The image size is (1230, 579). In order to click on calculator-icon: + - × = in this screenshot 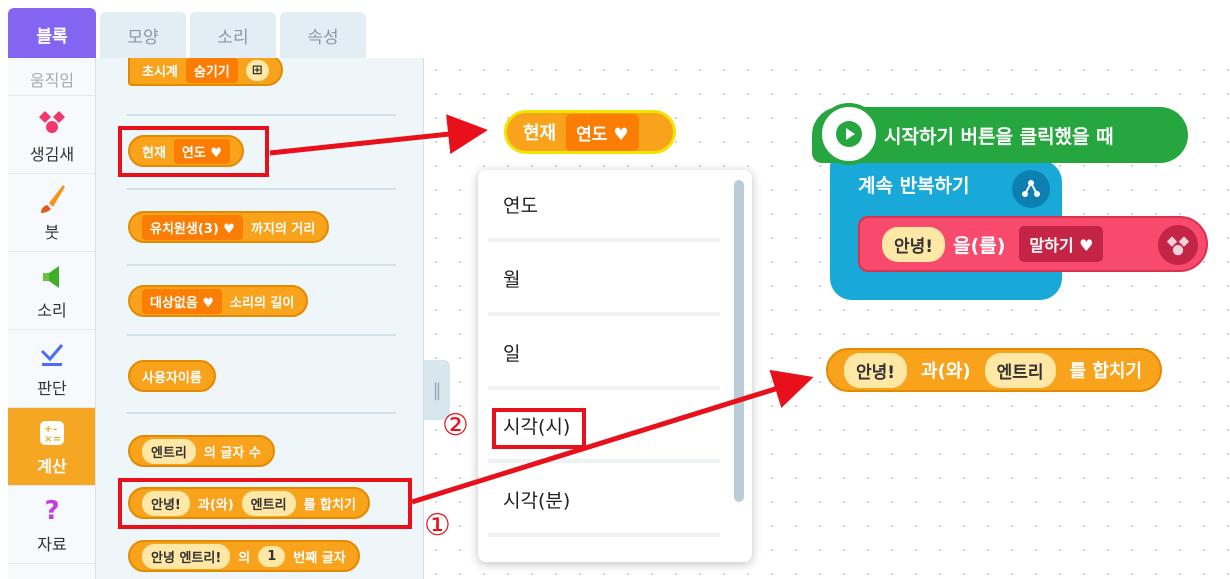, I will do `click(52, 433)`.